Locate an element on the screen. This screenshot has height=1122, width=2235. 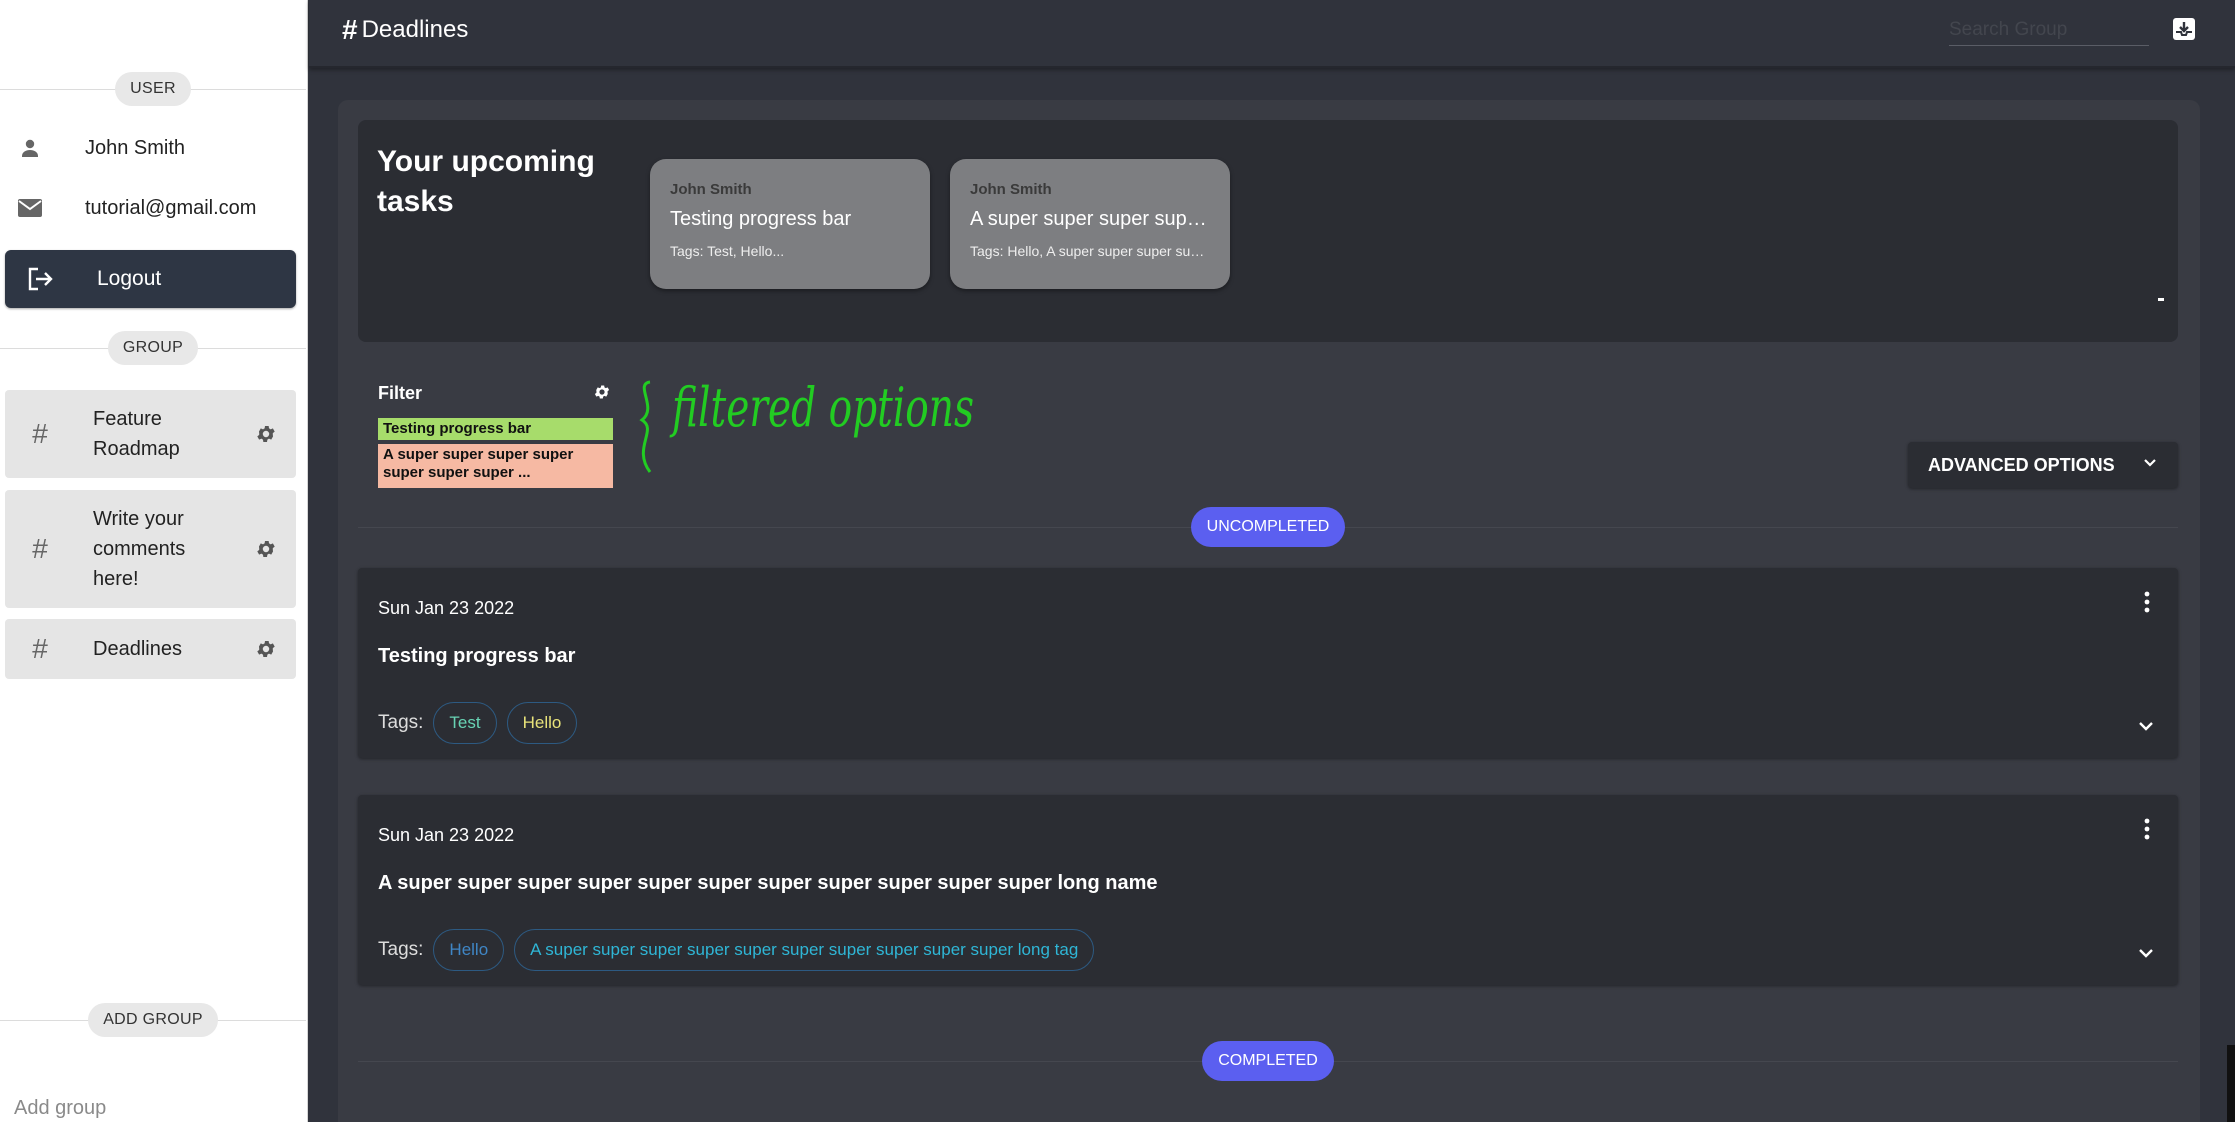
sidebar-item-write-your-comments: # Write your comments here! is located at coordinates (150, 549).